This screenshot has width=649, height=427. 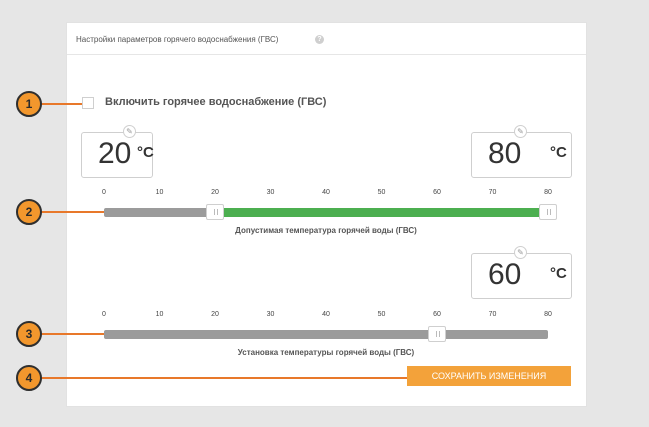 I want to click on max-temperature-field: 80 °C, so click(x=521, y=155).